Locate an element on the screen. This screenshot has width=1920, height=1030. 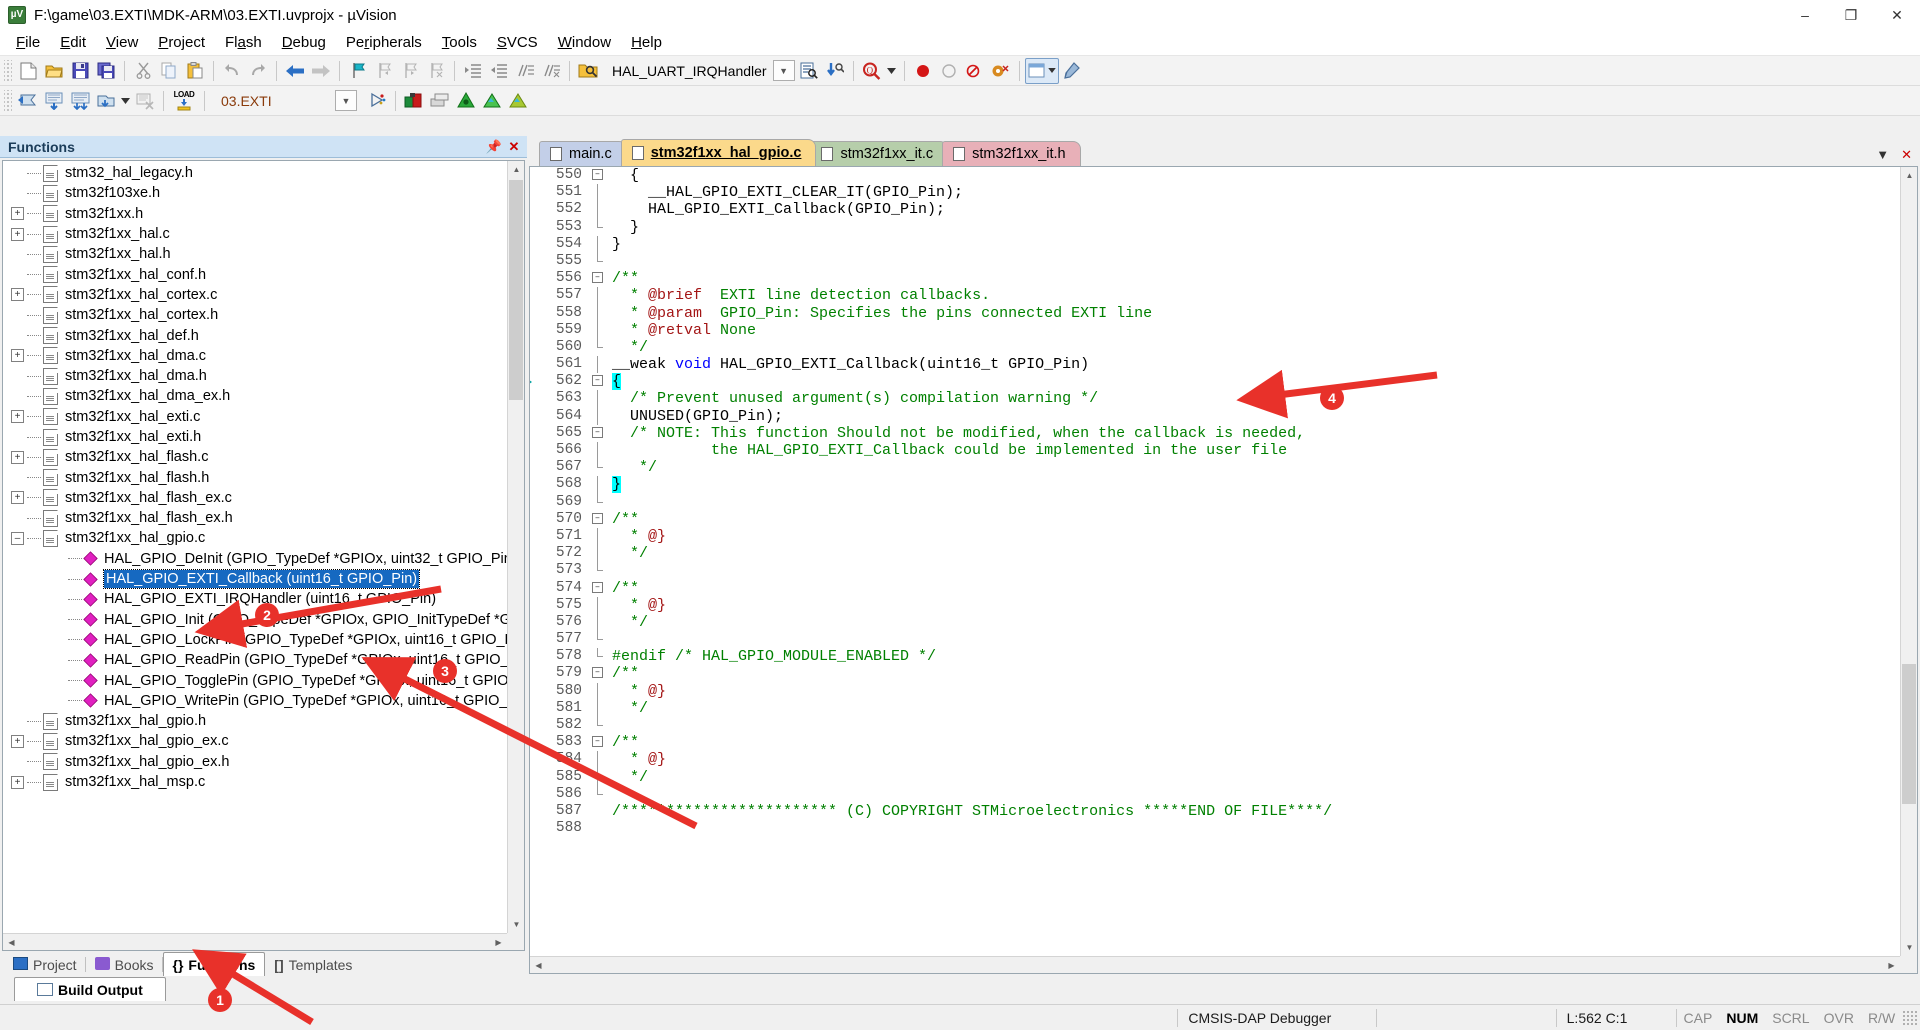
chevron-down-icon: ▼ is located at coordinates (783, 70).